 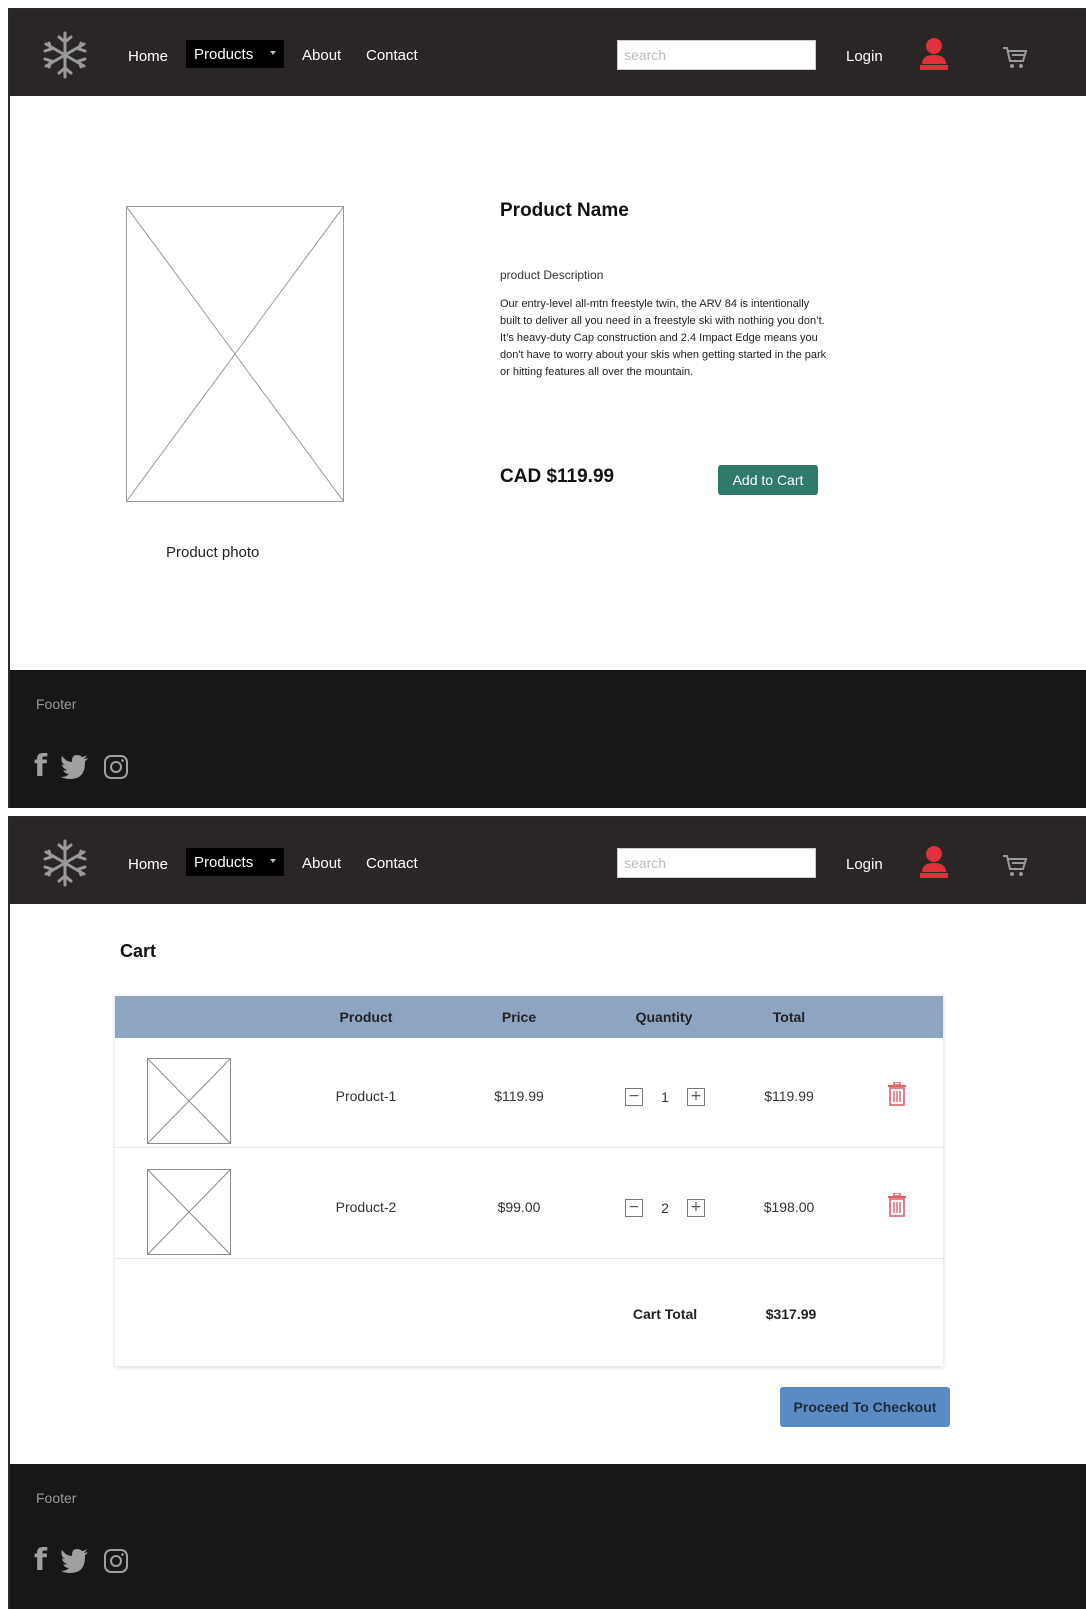 I want to click on quantity-value: 1, so click(x=665, y=1097).